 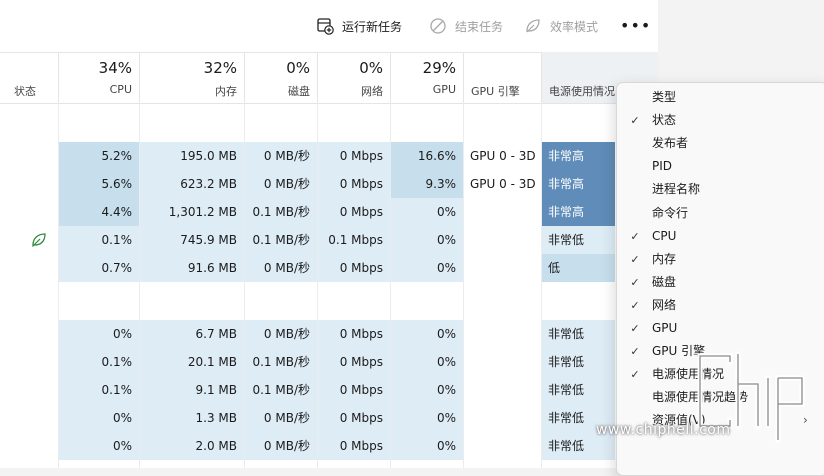 I want to click on run-new-task-label: 运行新任务, so click(x=372, y=26).